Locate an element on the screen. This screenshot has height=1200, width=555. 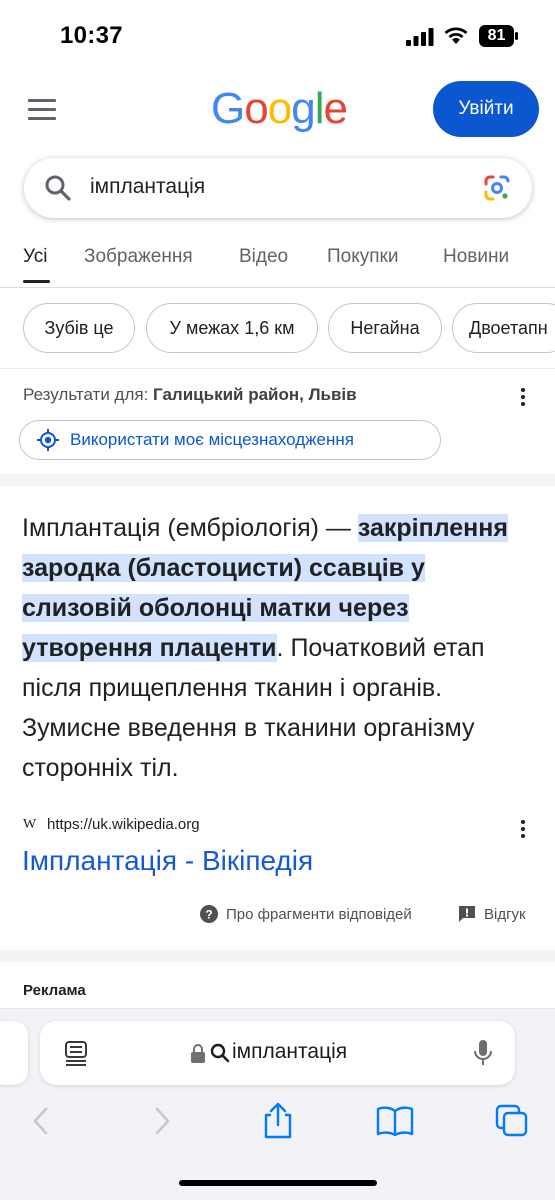
help-icon: ? is located at coordinates (209, 914).